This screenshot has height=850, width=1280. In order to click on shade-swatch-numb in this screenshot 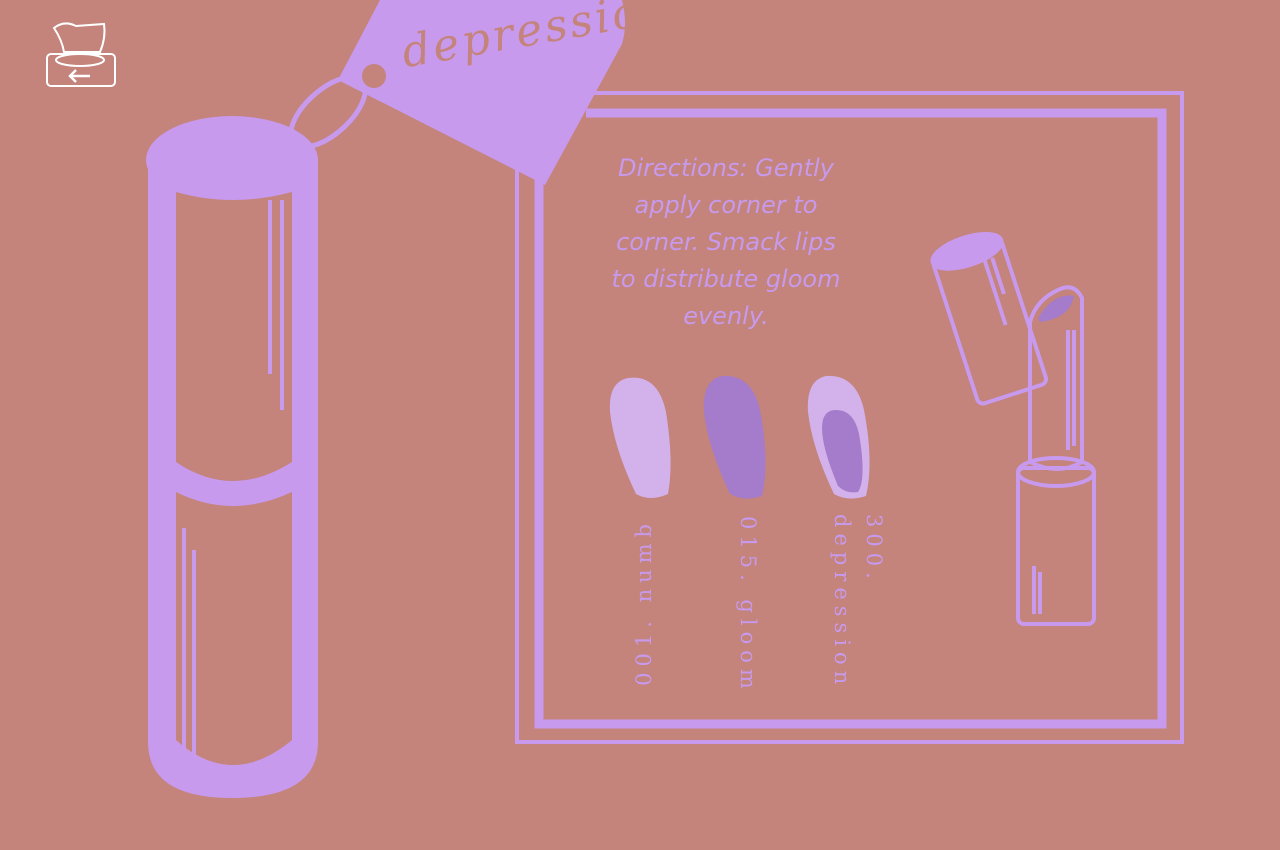, I will do `click(640, 437)`.